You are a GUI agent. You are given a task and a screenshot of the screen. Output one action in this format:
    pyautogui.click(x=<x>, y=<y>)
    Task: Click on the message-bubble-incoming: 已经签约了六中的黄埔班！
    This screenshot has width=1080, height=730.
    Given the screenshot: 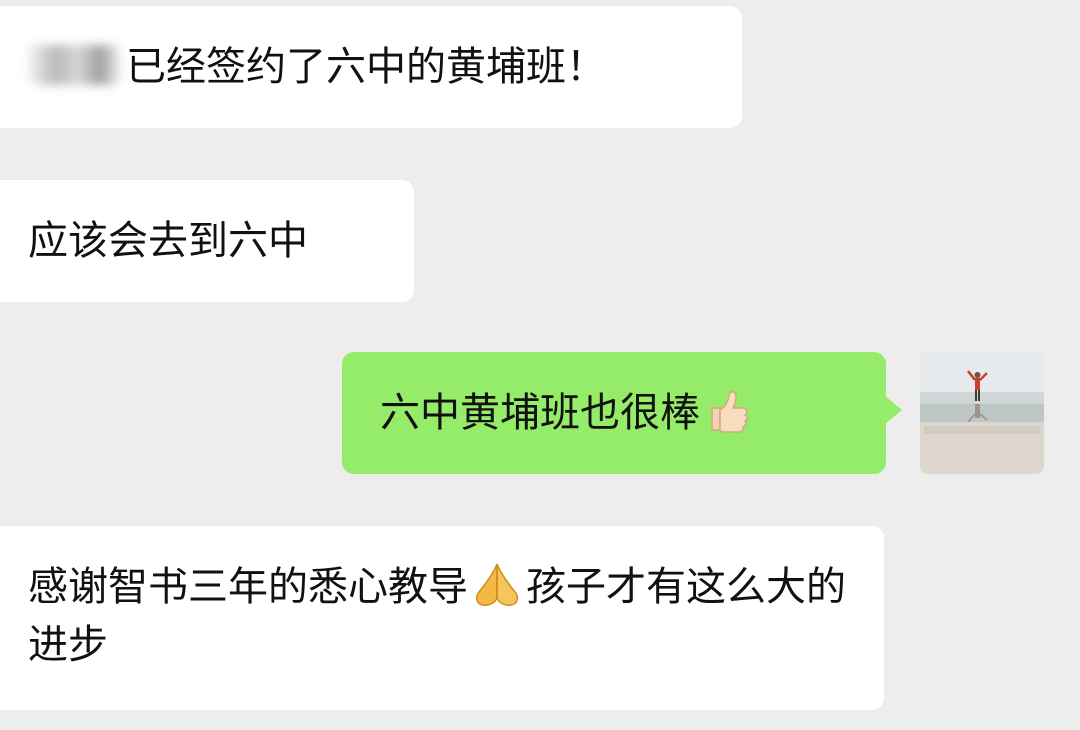 What is the action you would take?
    pyautogui.click(x=371, y=67)
    